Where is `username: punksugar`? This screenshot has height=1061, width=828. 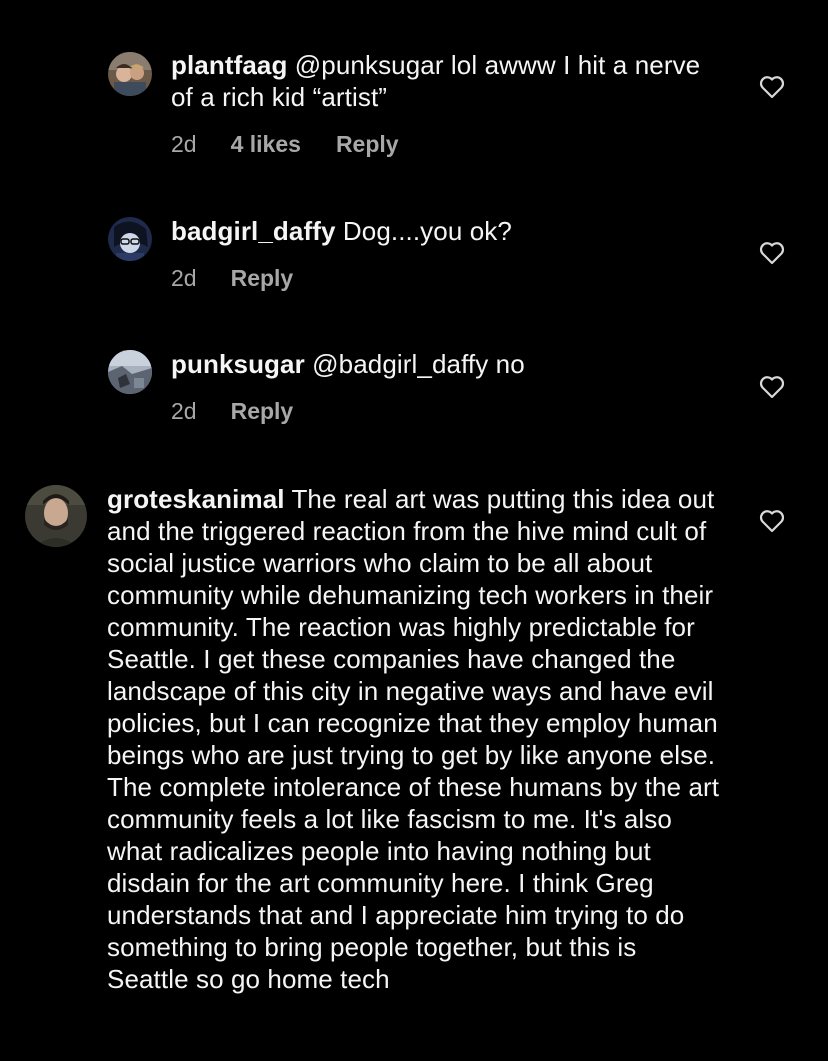
username: punksugar is located at coordinates (238, 364).